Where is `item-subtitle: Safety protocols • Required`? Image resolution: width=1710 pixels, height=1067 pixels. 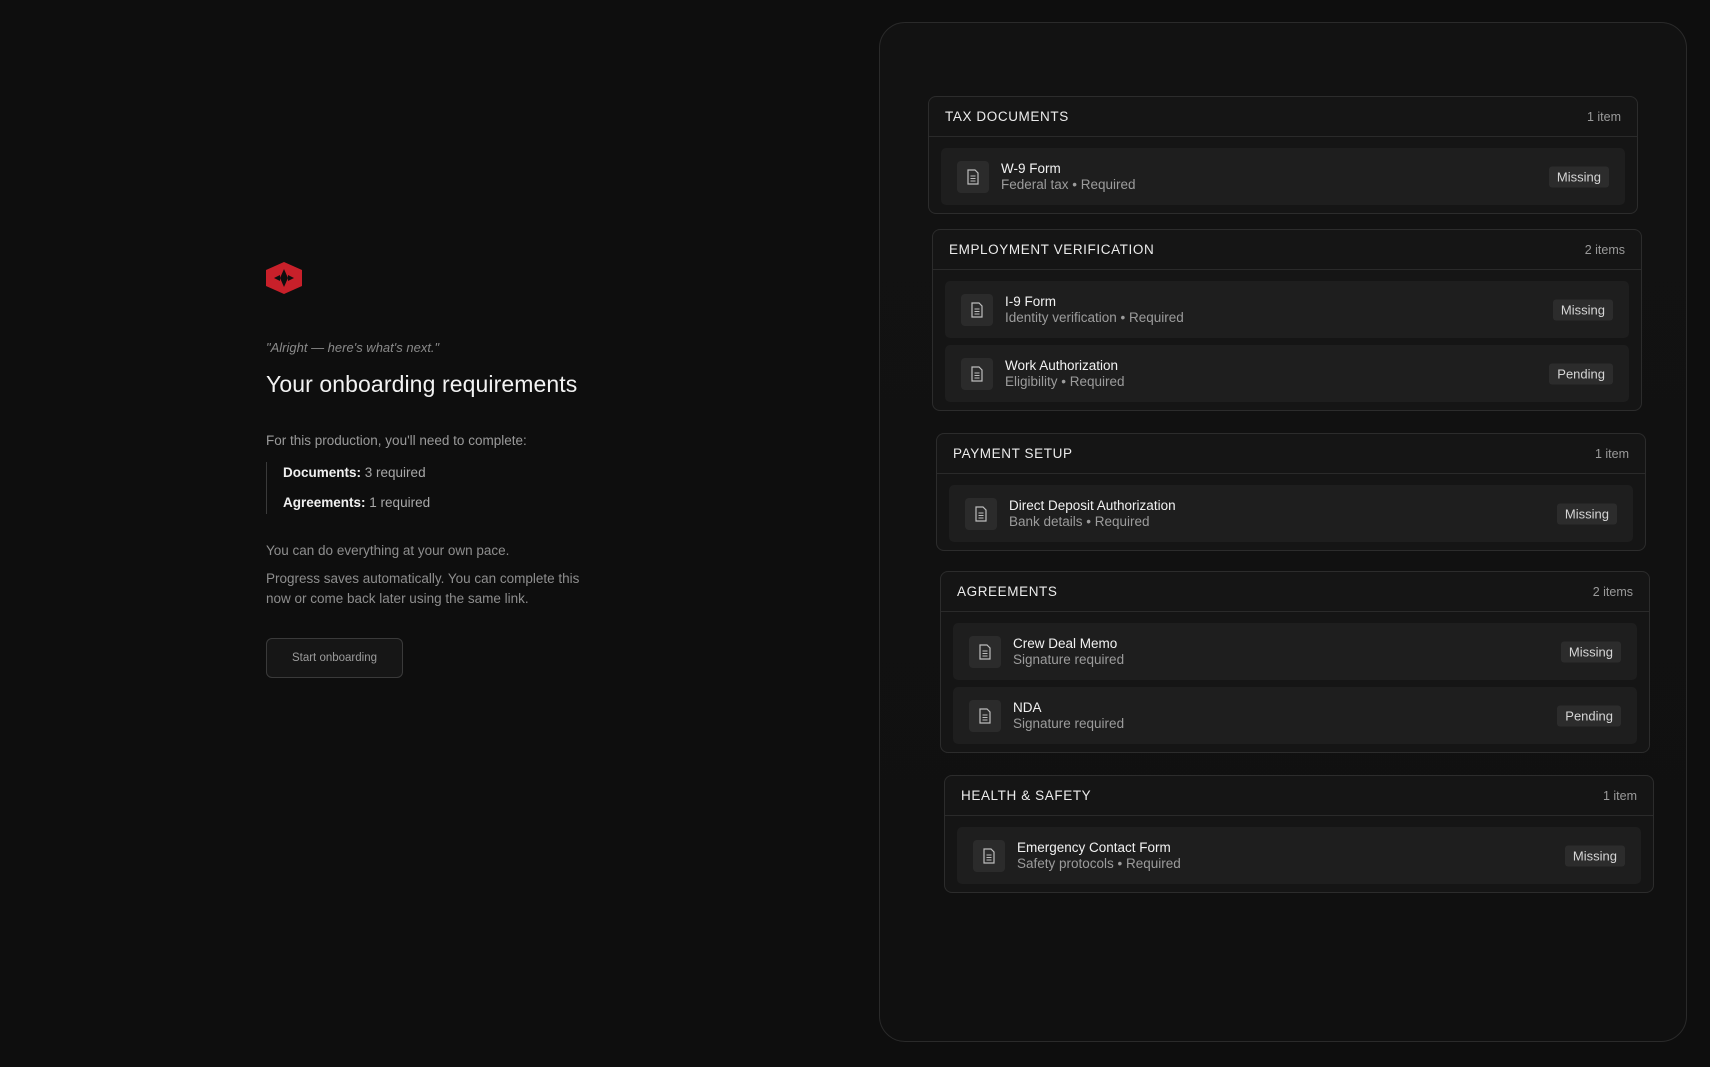 item-subtitle: Safety protocols • Required is located at coordinates (1099, 863).